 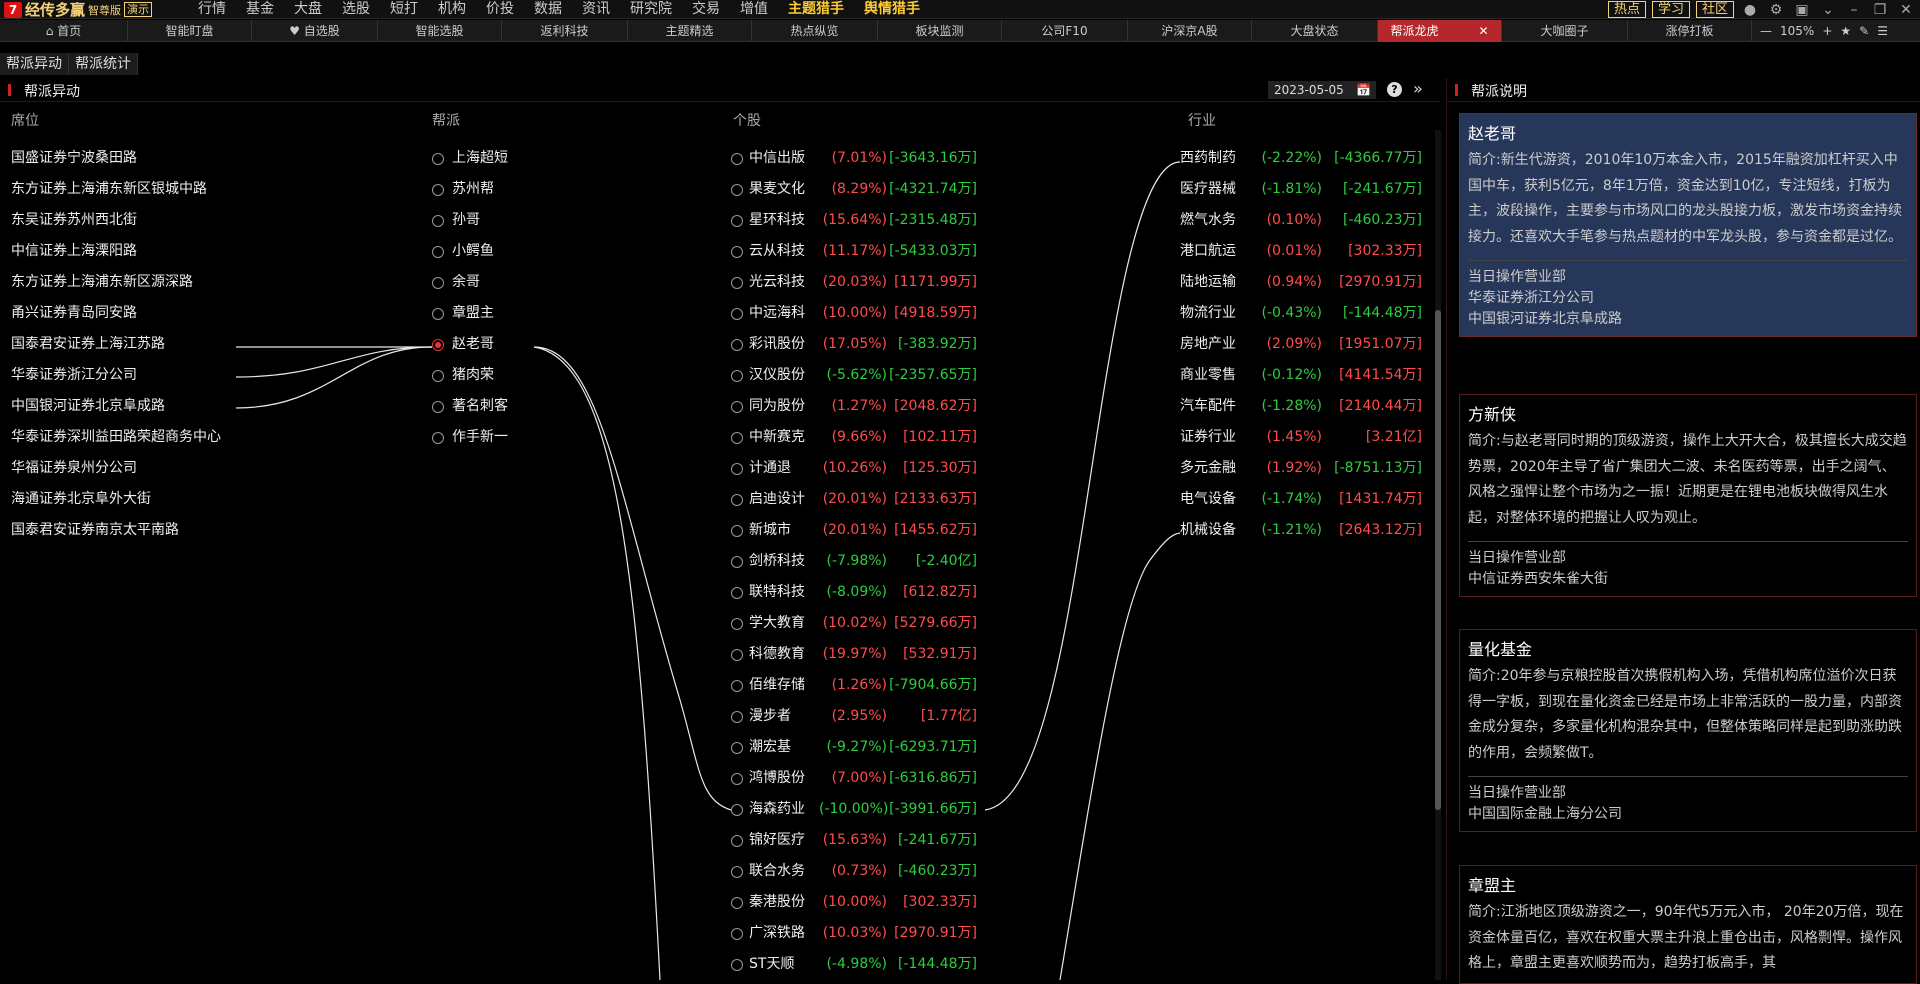 What do you see at coordinates (859, 840) in the screenshot?
I see `stock-row: 锦好医疗 (15.63%) [-241.67万]` at bounding box center [859, 840].